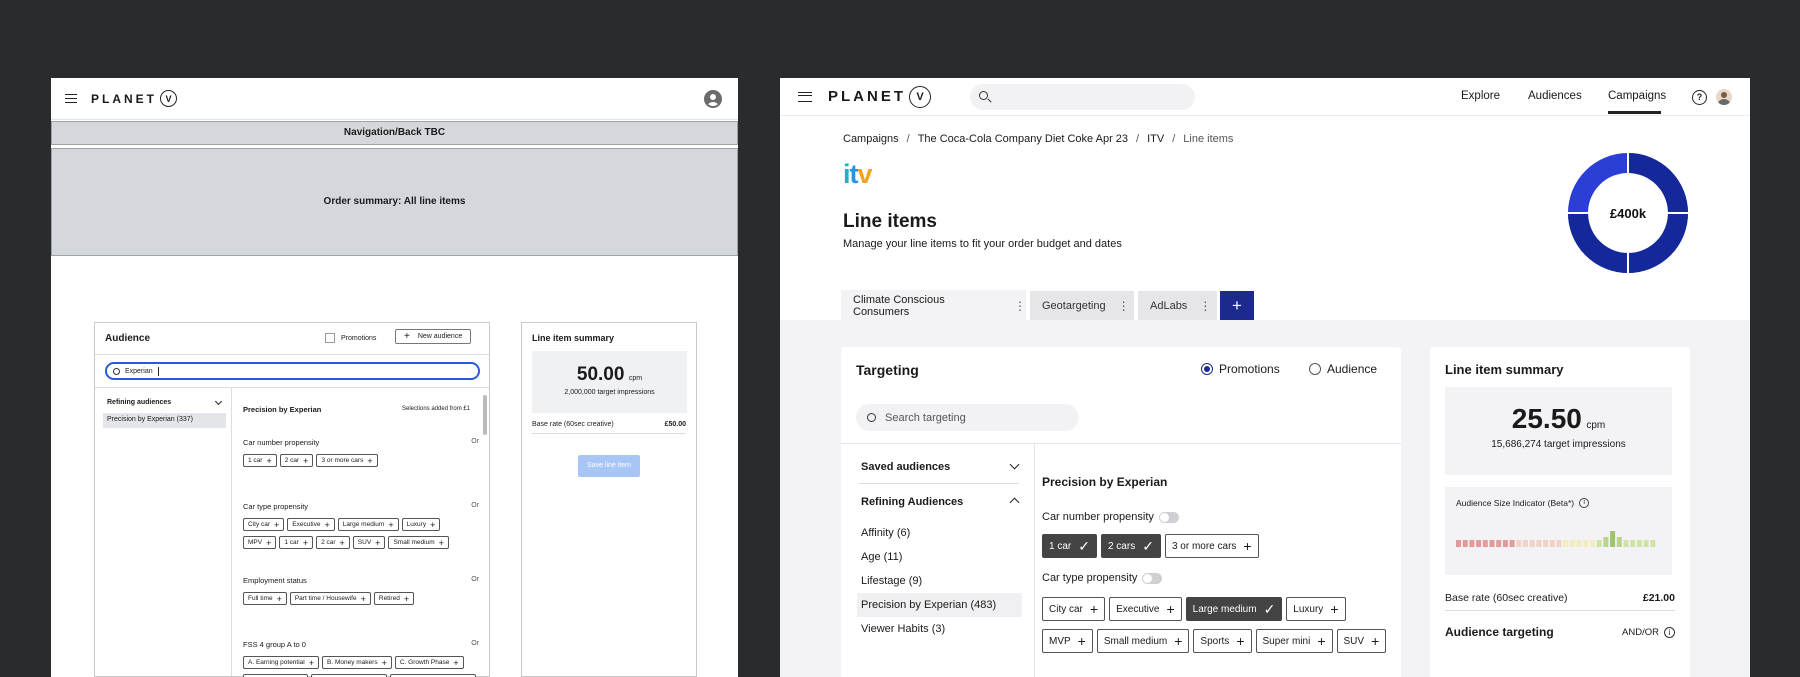  Describe the element at coordinates (164, 420) in the screenshot. I see `refining-item: Precision by Experian (337)` at that location.